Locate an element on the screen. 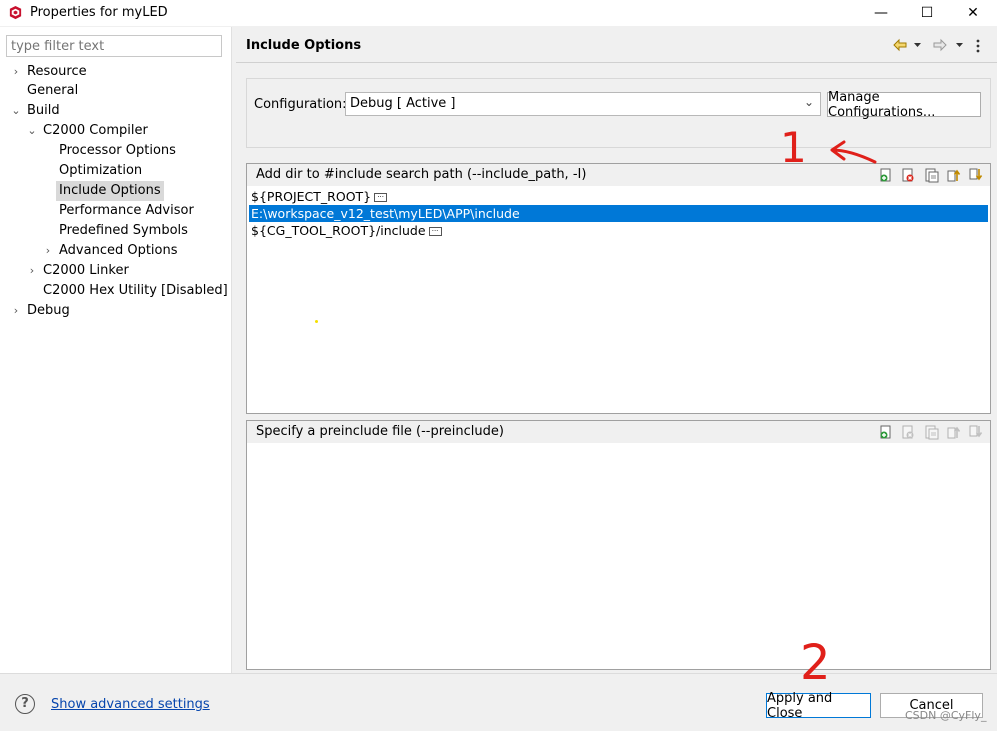 This screenshot has height=731, width=997. show-advanced-settings-link: Show advanced settings is located at coordinates (130, 704).